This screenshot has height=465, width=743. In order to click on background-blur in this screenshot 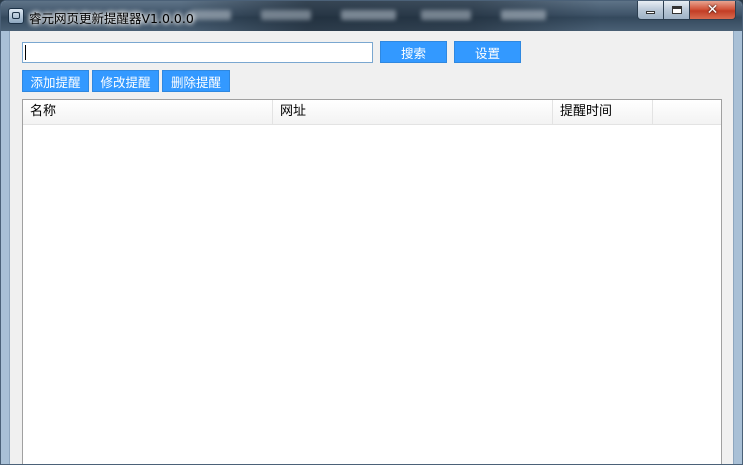, I will do `click(391, 16)`.